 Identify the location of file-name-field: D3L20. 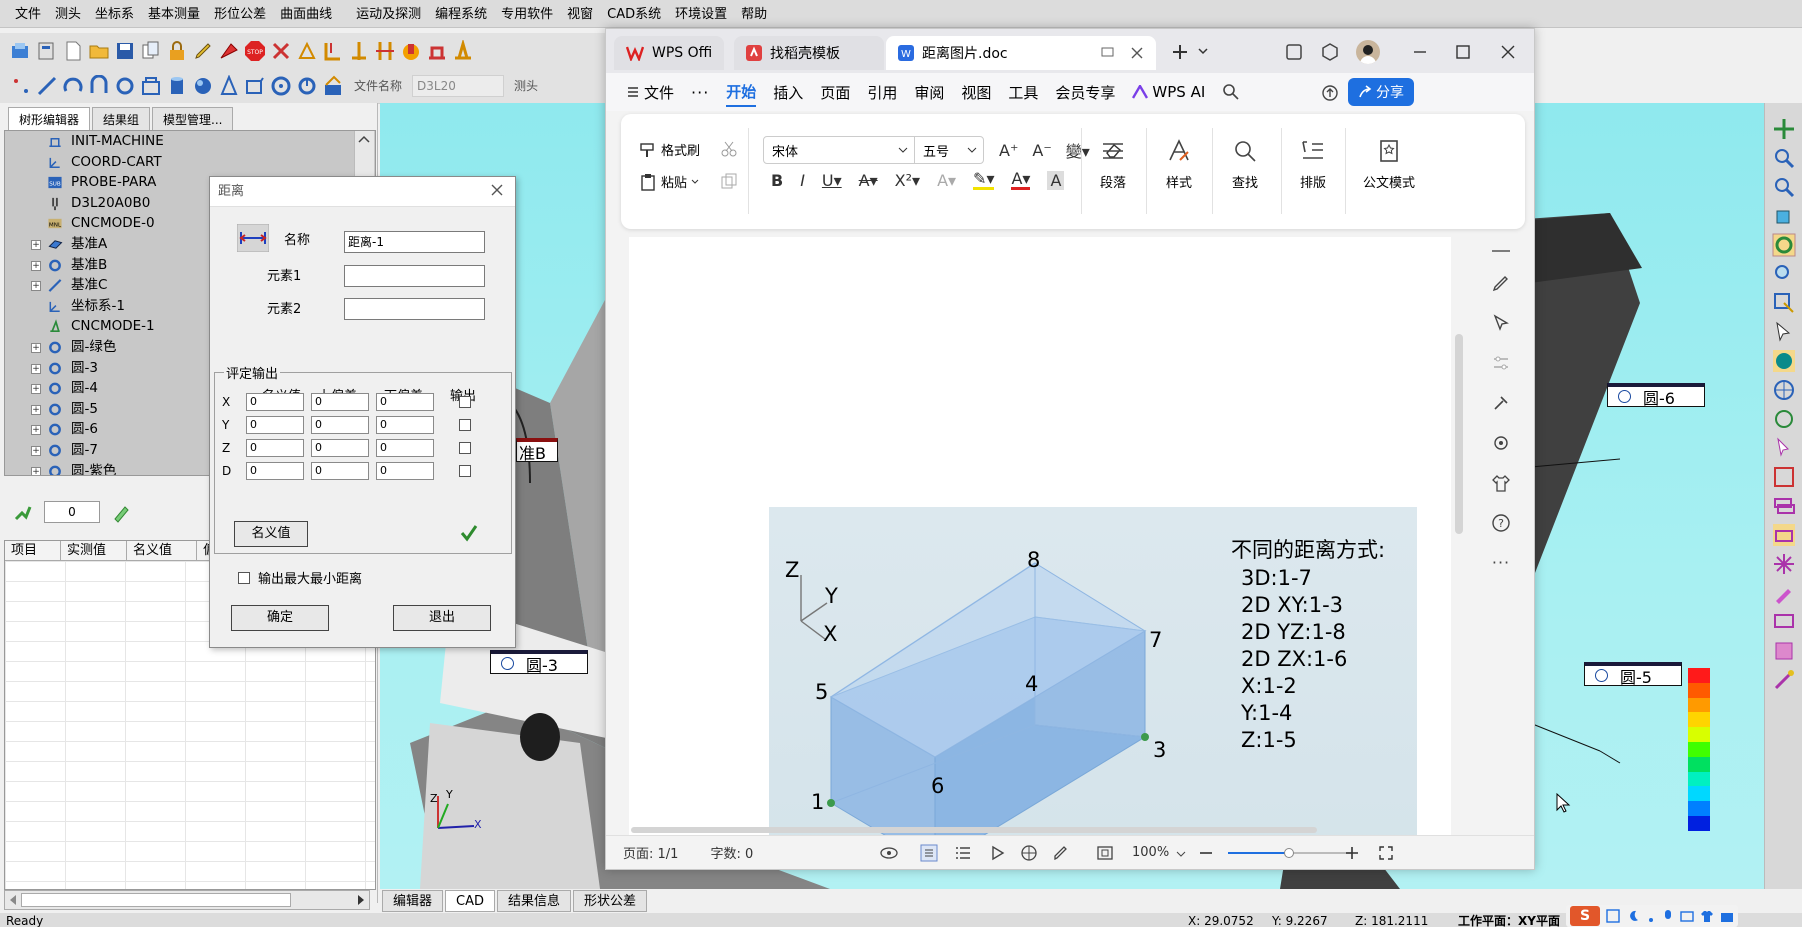
(458, 85).